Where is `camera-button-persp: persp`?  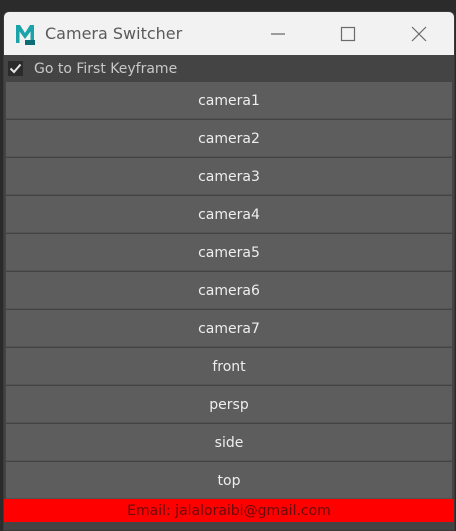 camera-button-persp: persp is located at coordinates (229, 404).